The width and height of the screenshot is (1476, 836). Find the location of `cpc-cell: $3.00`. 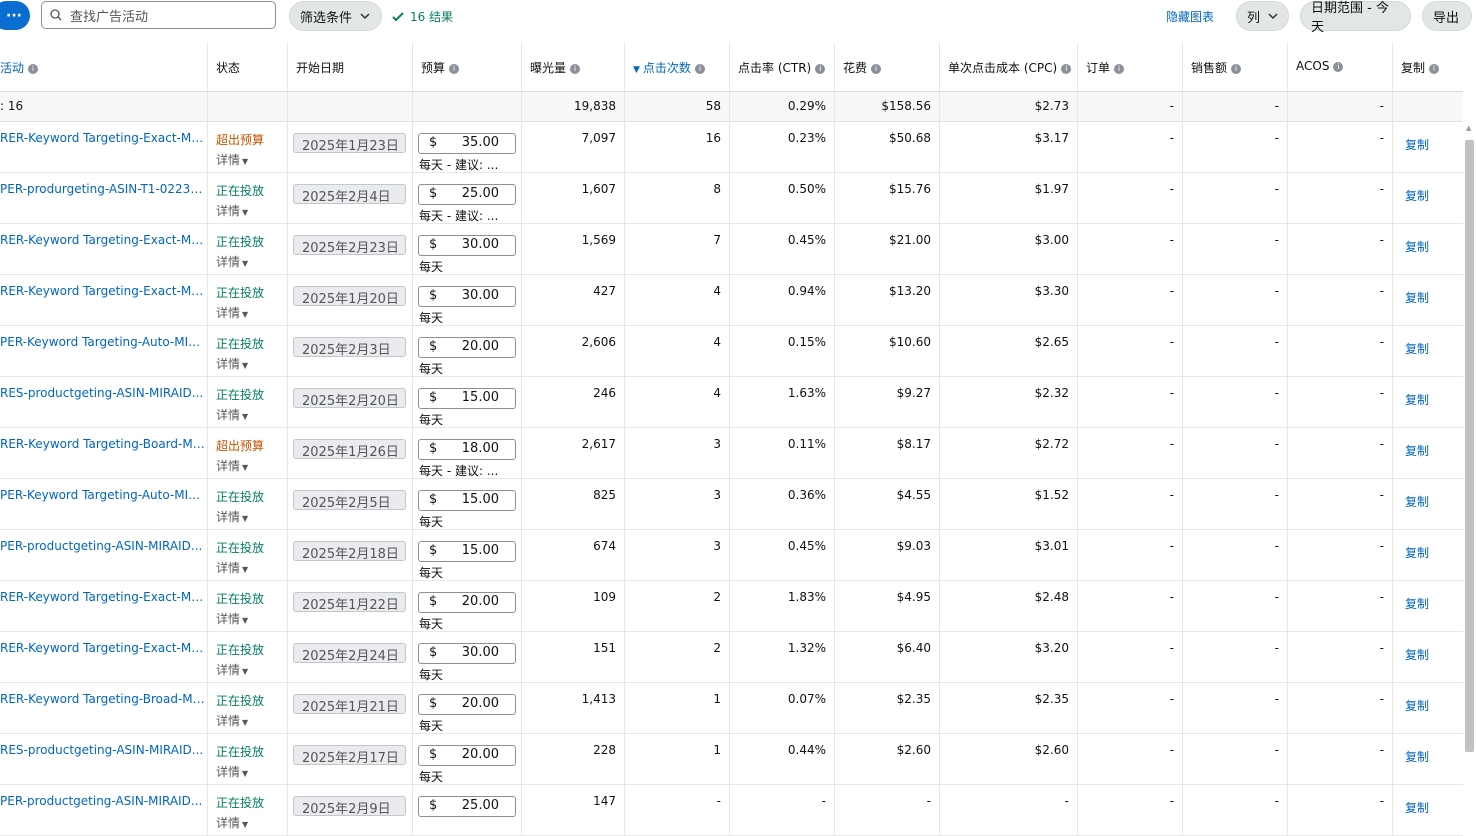

cpc-cell: $3.00 is located at coordinates (1009, 249).